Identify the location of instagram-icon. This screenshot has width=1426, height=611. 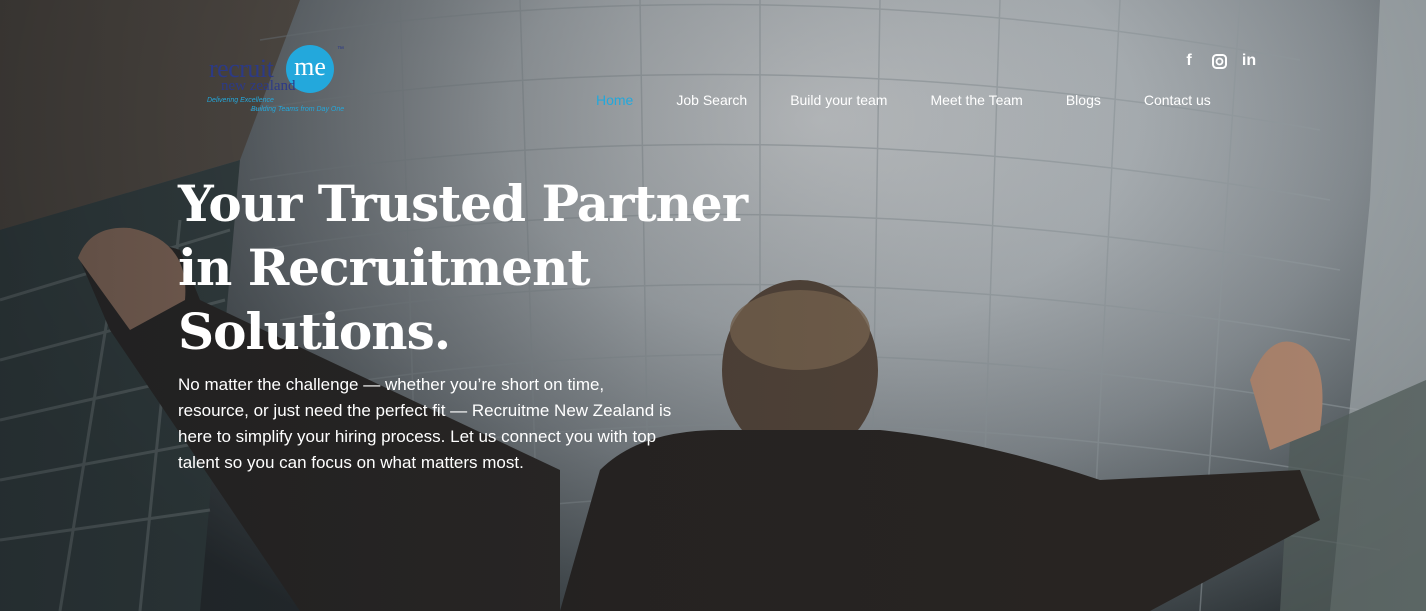
(1219, 61).